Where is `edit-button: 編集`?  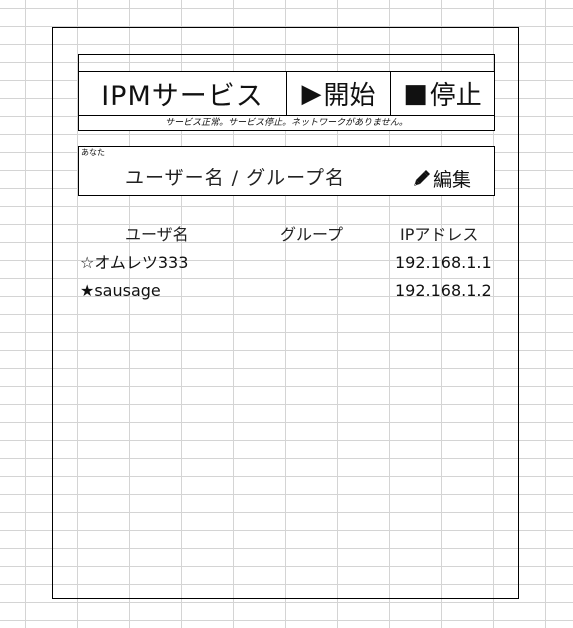 edit-button: 編集 is located at coordinates (446, 178).